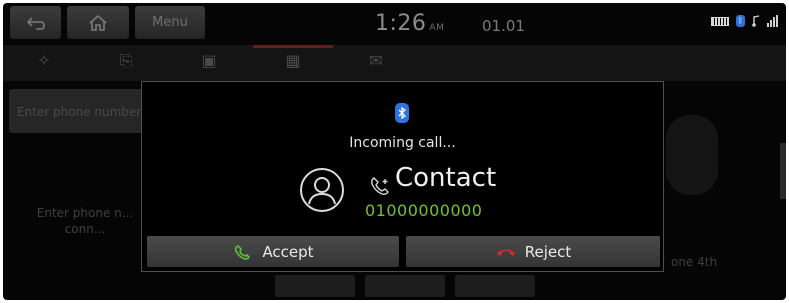 This screenshot has width=789, height=303. What do you see at coordinates (322, 190) in the screenshot?
I see `person-avatar-icon` at bounding box center [322, 190].